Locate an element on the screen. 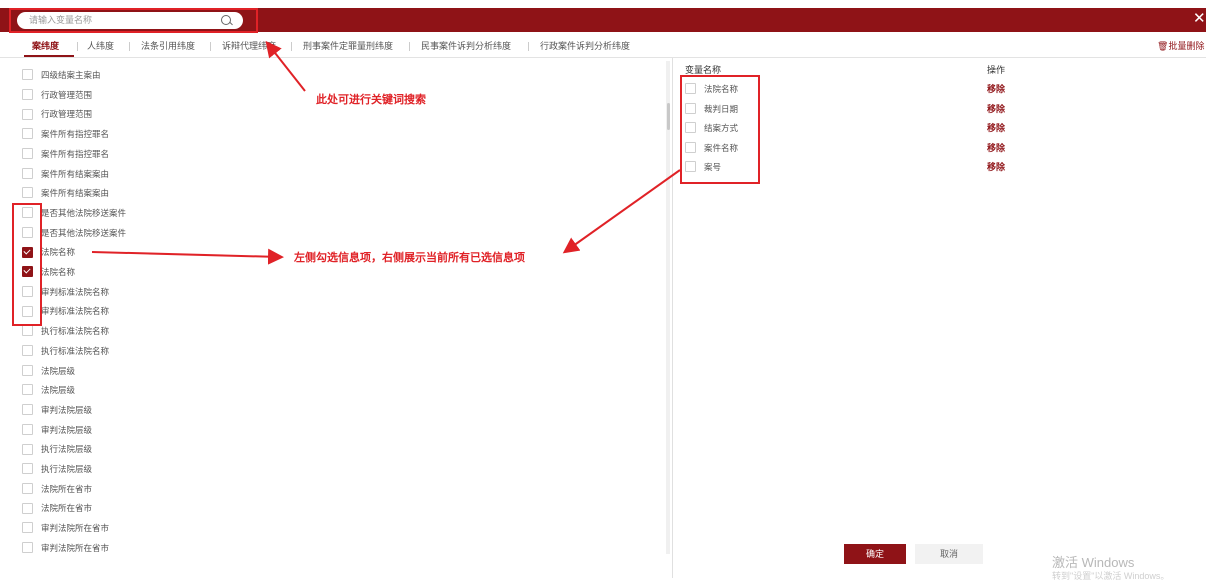 The height and width of the screenshot is (582, 1206). windows-activation-subtext: 转到"设置"以激活 Windows。 is located at coordinates (1111, 576).